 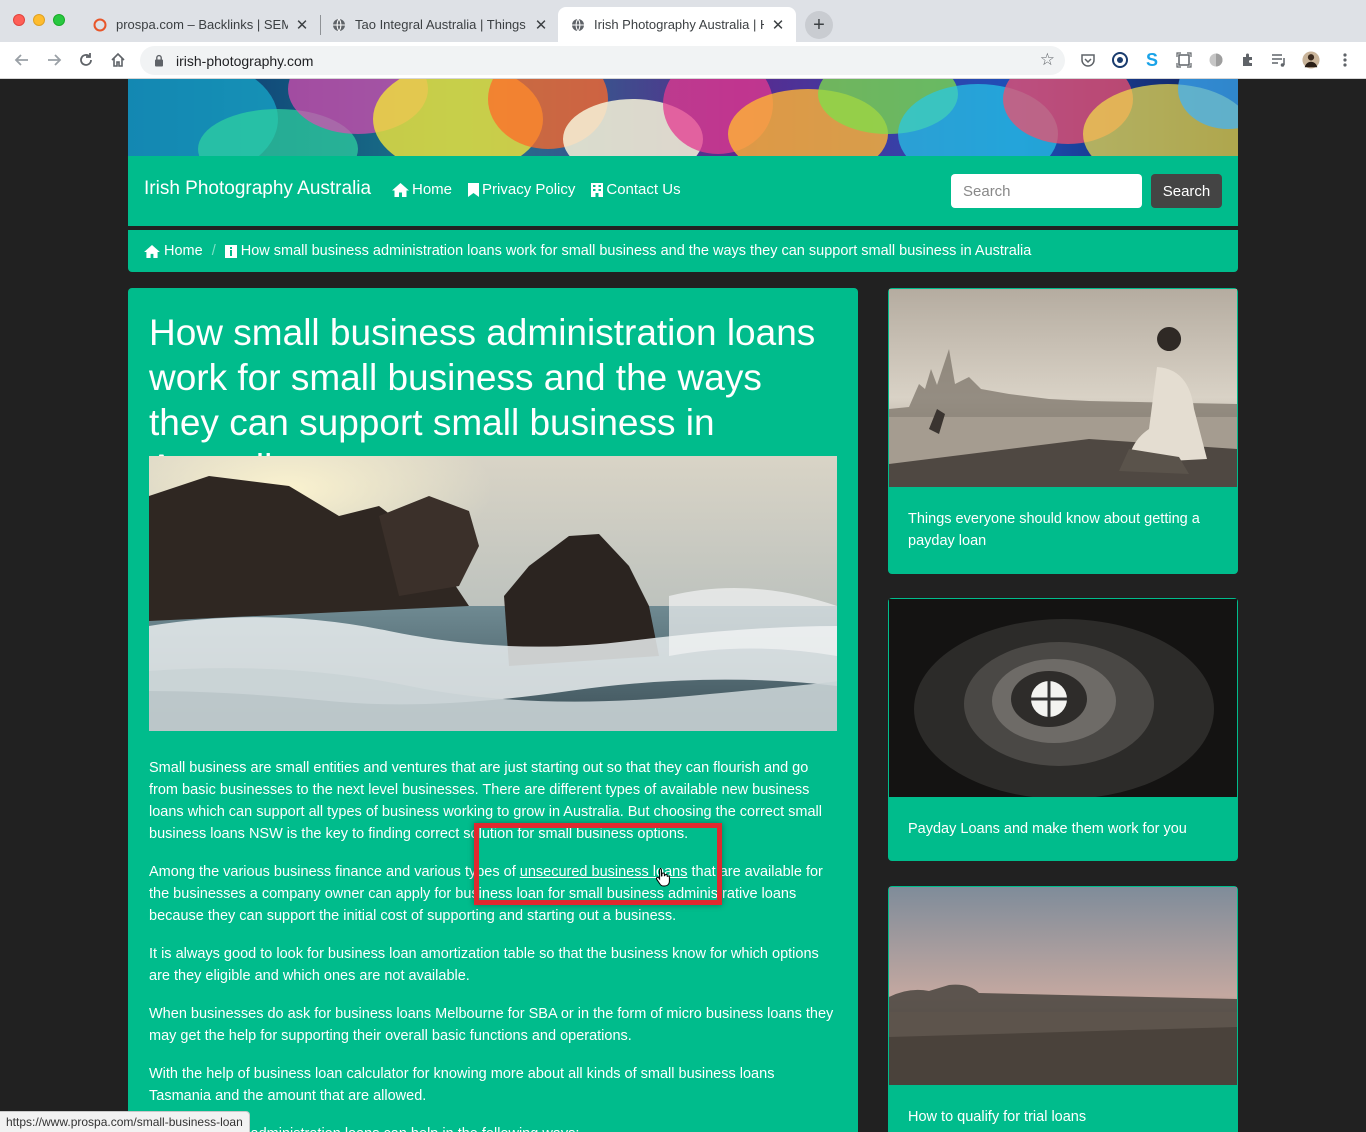 I want to click on tab-title: prospa.com – Backlinks | SEMrush, so click(x=202, y=24).